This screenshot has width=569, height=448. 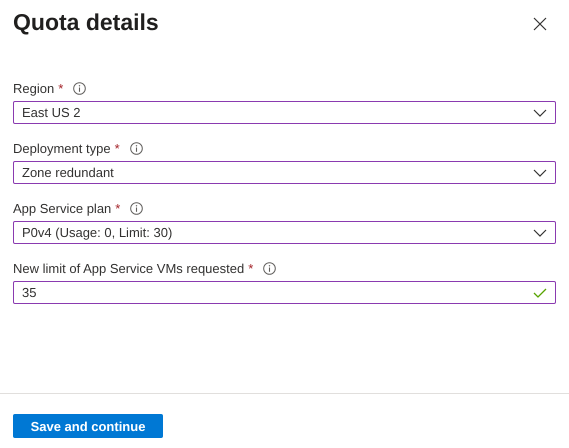 What do you see at coordinates (86, 22) in the screenshot?
I see `panel-title: Quota details` at bounding box center [86, 22].